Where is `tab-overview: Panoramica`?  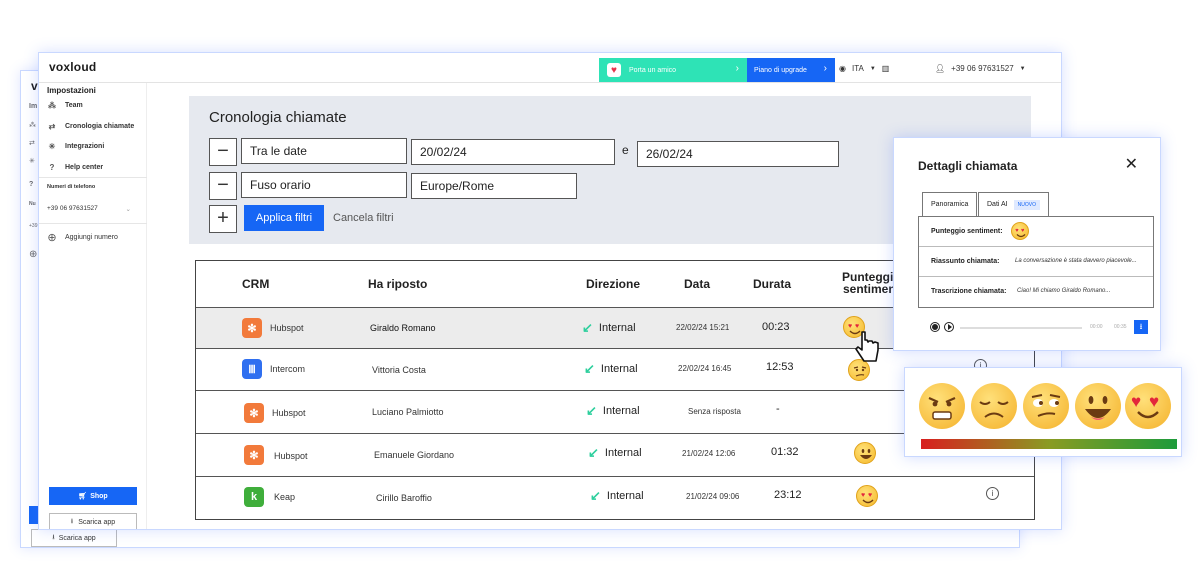 tab-overview: Panoramica is located at coordinates (950, 204).